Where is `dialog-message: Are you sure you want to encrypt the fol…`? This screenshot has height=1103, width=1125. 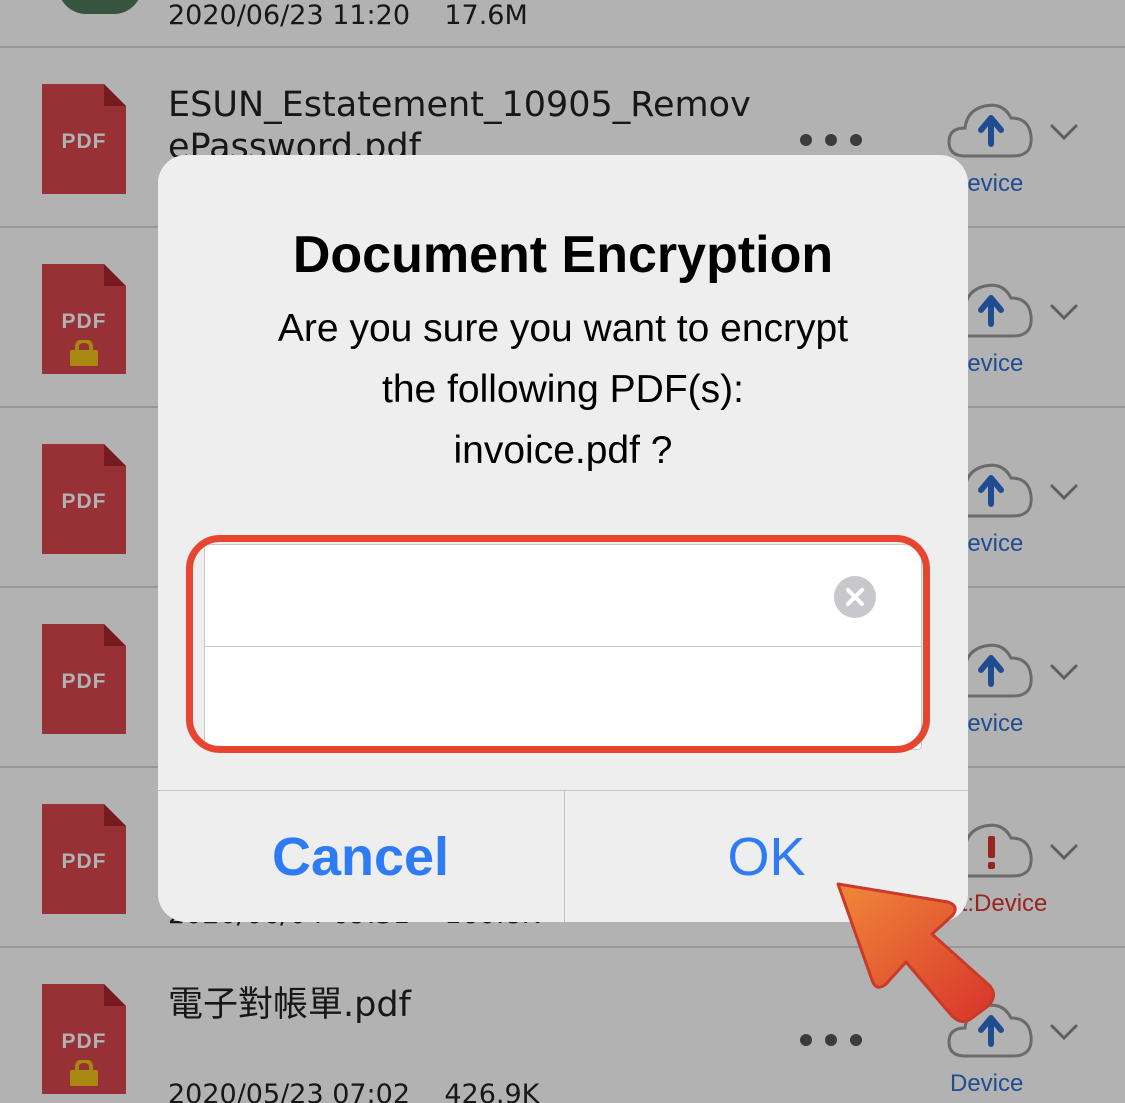
dialog-message: Are you sure you want to encrypt the fol… is located at coordinates (563, 389).